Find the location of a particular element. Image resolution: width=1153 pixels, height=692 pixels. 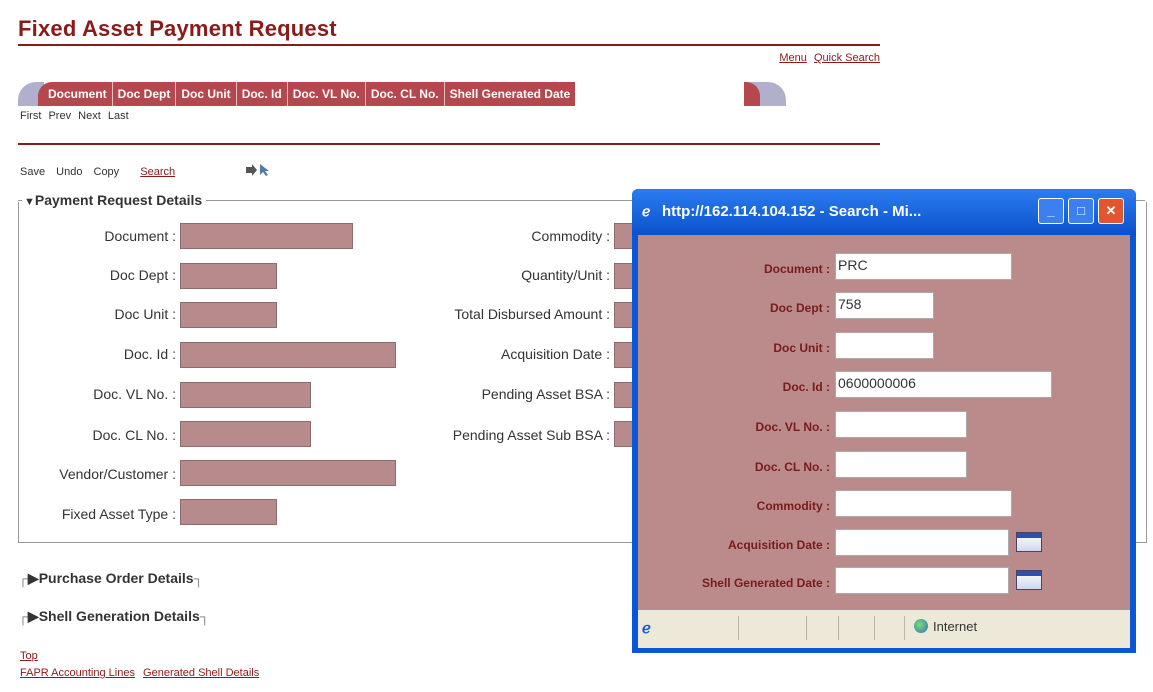

security-zone: Internet is located at coordinates (945, 626).